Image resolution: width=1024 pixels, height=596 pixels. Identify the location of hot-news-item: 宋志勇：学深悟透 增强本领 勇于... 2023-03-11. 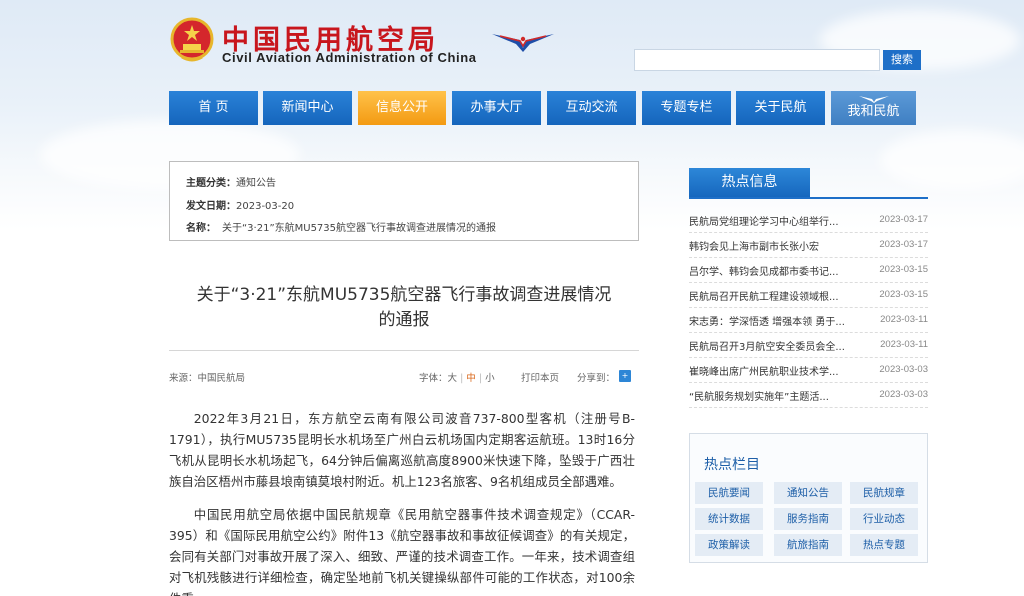
(808, 320).